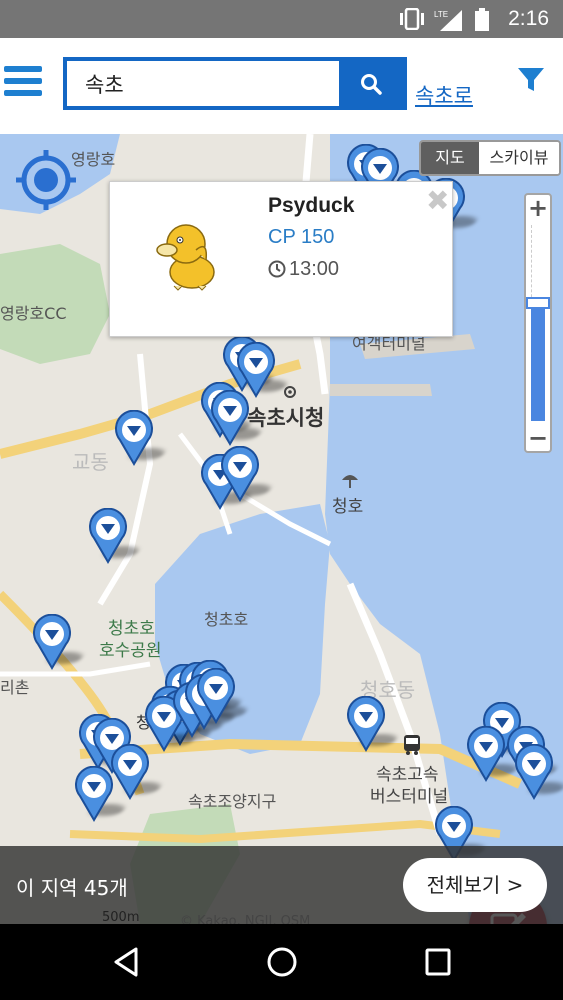 The height and width of the screenshot is (1000, 563). What do you see at coordinates (450, 158) in the screenshot?
I see `map-type-map: 지도` at bounding box center [450, 158].